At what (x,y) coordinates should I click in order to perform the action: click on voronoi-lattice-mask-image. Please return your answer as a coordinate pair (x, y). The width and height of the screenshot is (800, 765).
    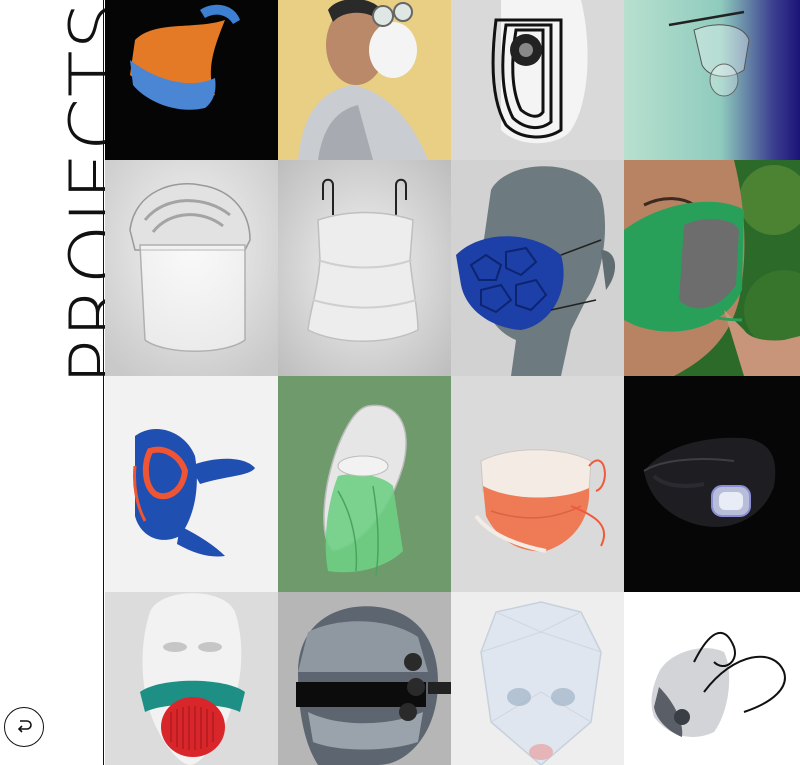
    Looking at the image, I should click on (537, 268).